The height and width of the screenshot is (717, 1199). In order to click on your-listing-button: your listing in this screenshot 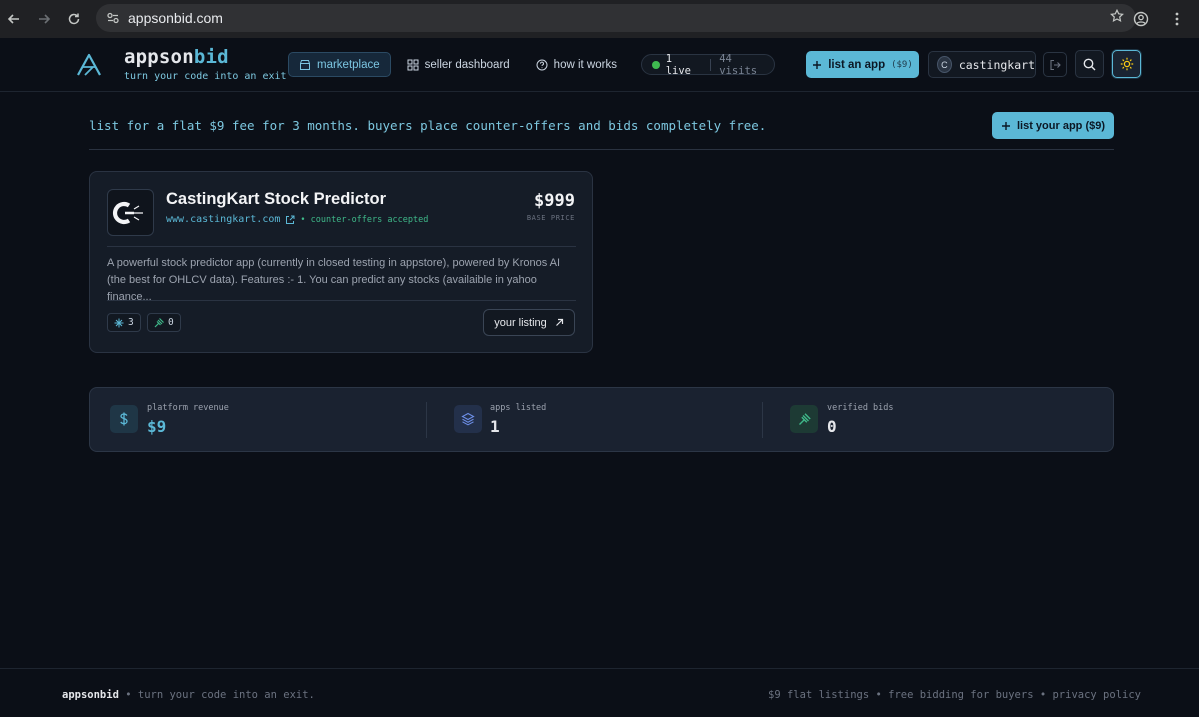, I will do `click(529, 322)`.